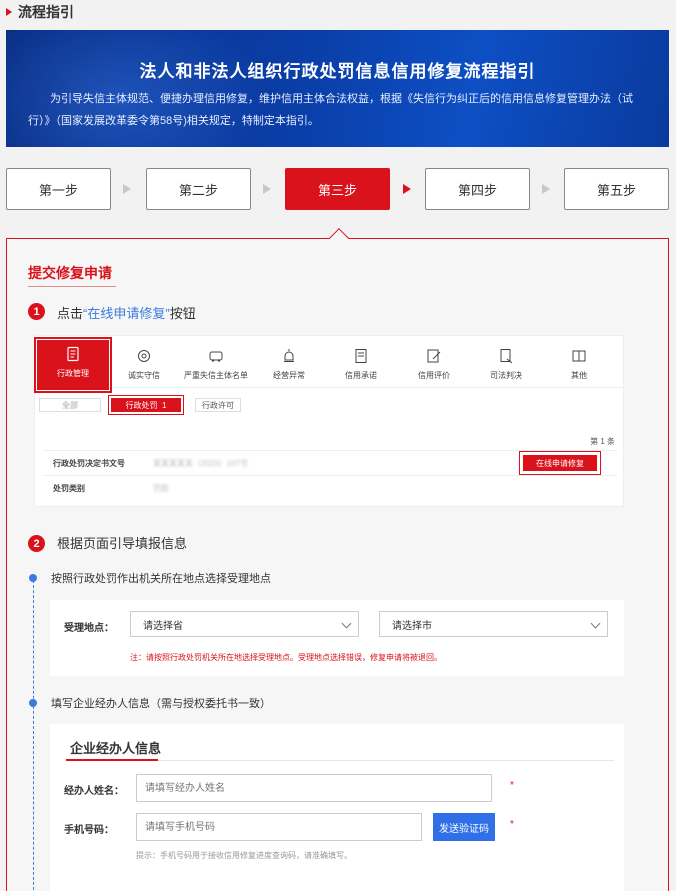 The height and width of the screenshot is (891, 676). Describe the element at coordinates (73, 354) in the screenshot. I see `document-icon` at that location.